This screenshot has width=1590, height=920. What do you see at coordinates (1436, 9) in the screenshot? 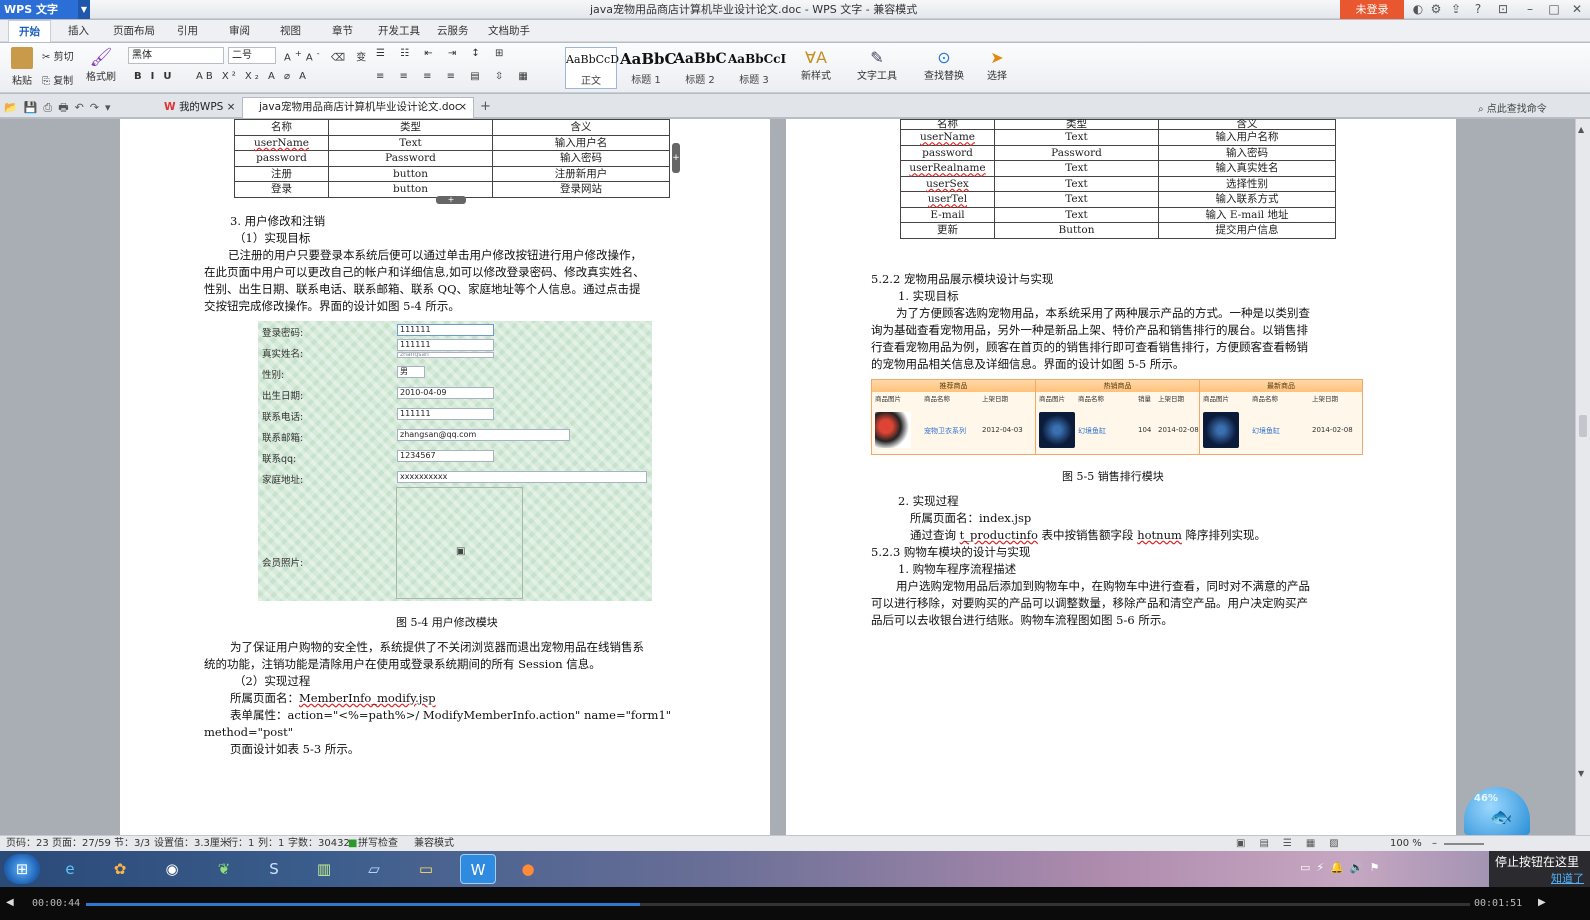
I see `gear-icon: ⚙` at bounding box center [1436, 9].